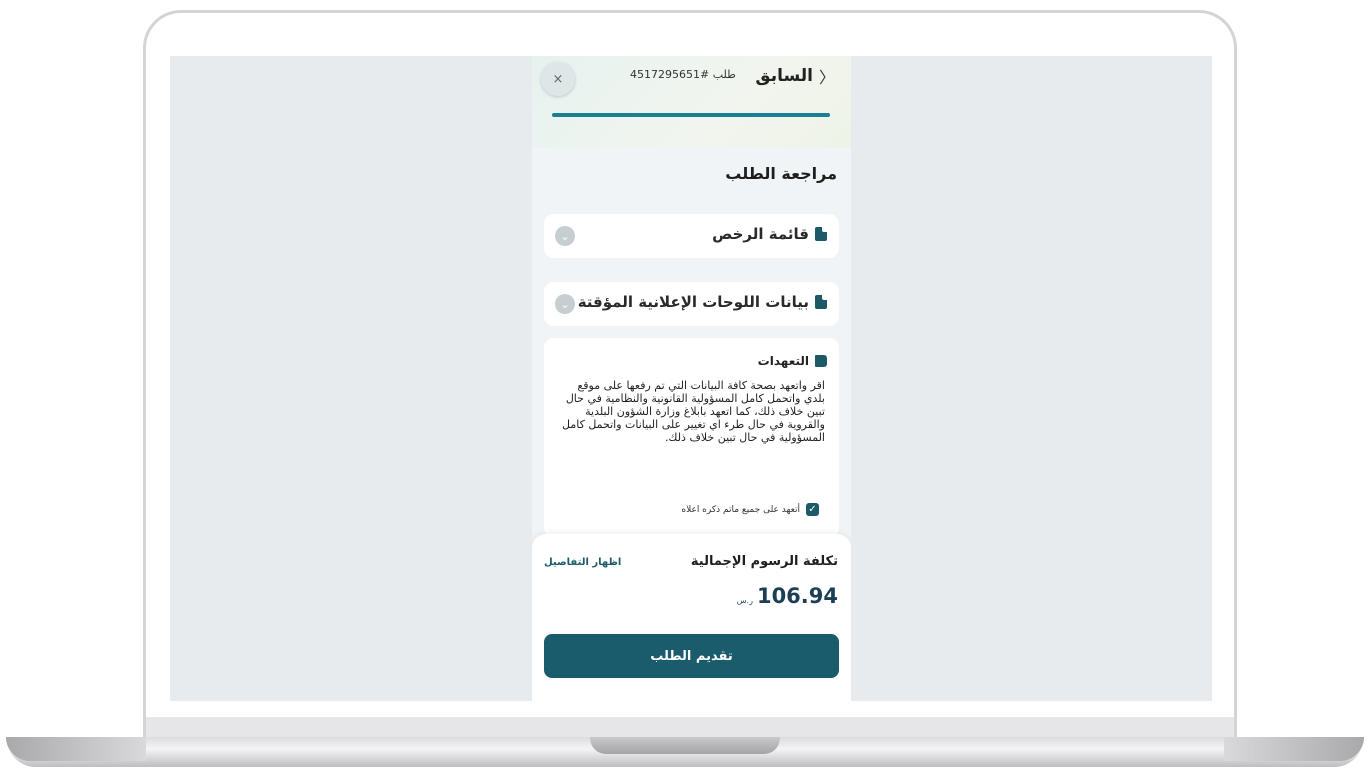  I want to click on request-id: طلب #4517295651, so click(683, 74).